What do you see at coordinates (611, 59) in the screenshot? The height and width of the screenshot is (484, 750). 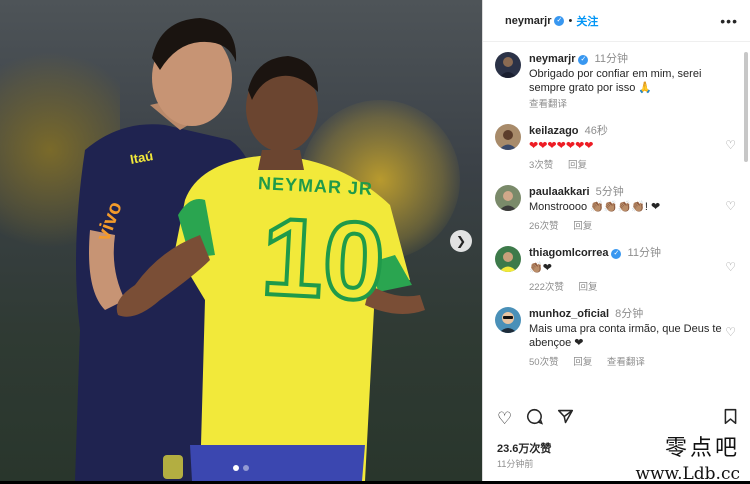 I see `caption-time: 11分钟` at bounding box center [611, 59].